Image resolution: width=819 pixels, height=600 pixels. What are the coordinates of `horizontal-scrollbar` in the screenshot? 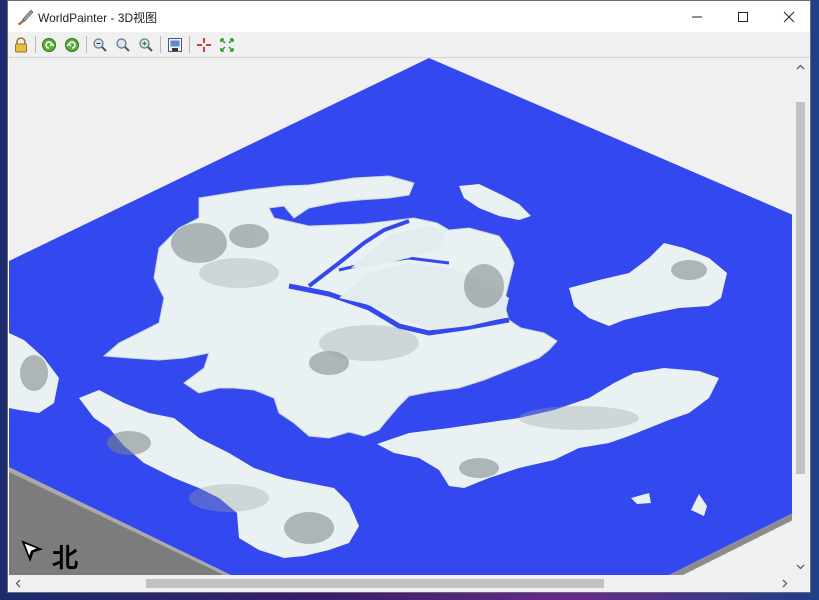 It's located at (401, 583).